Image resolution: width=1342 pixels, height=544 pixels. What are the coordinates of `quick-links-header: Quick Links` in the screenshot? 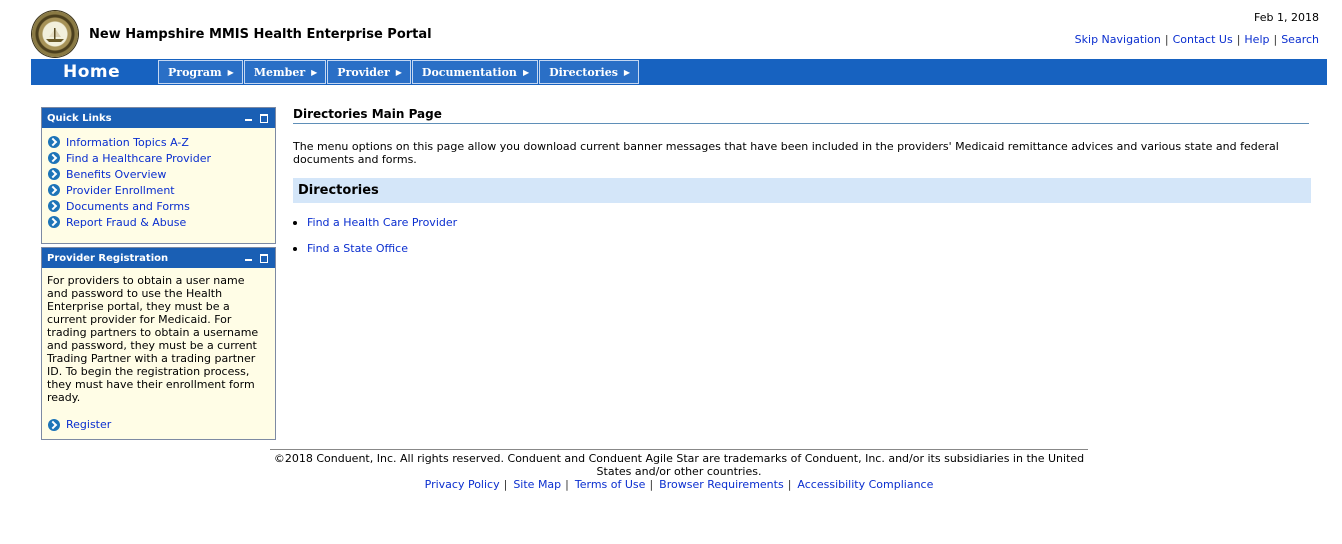 It's located at (158, 118).